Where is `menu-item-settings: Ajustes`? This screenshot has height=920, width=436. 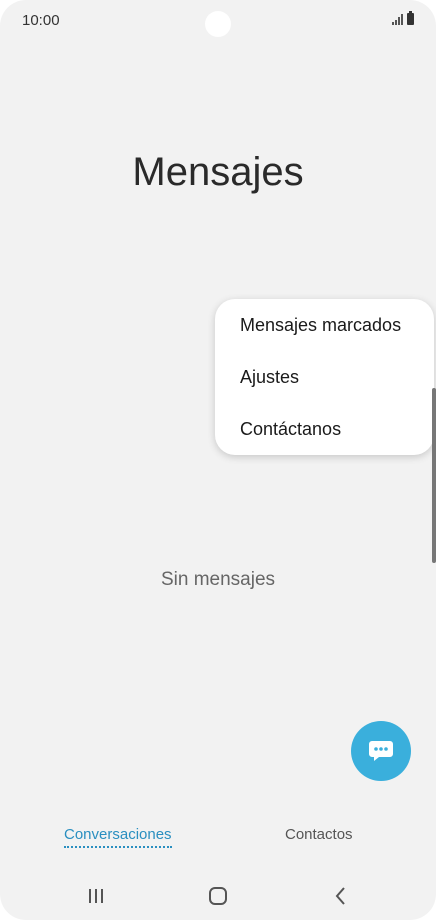 menu-item-settings: Ajustes is located at coordinates (269, 377).